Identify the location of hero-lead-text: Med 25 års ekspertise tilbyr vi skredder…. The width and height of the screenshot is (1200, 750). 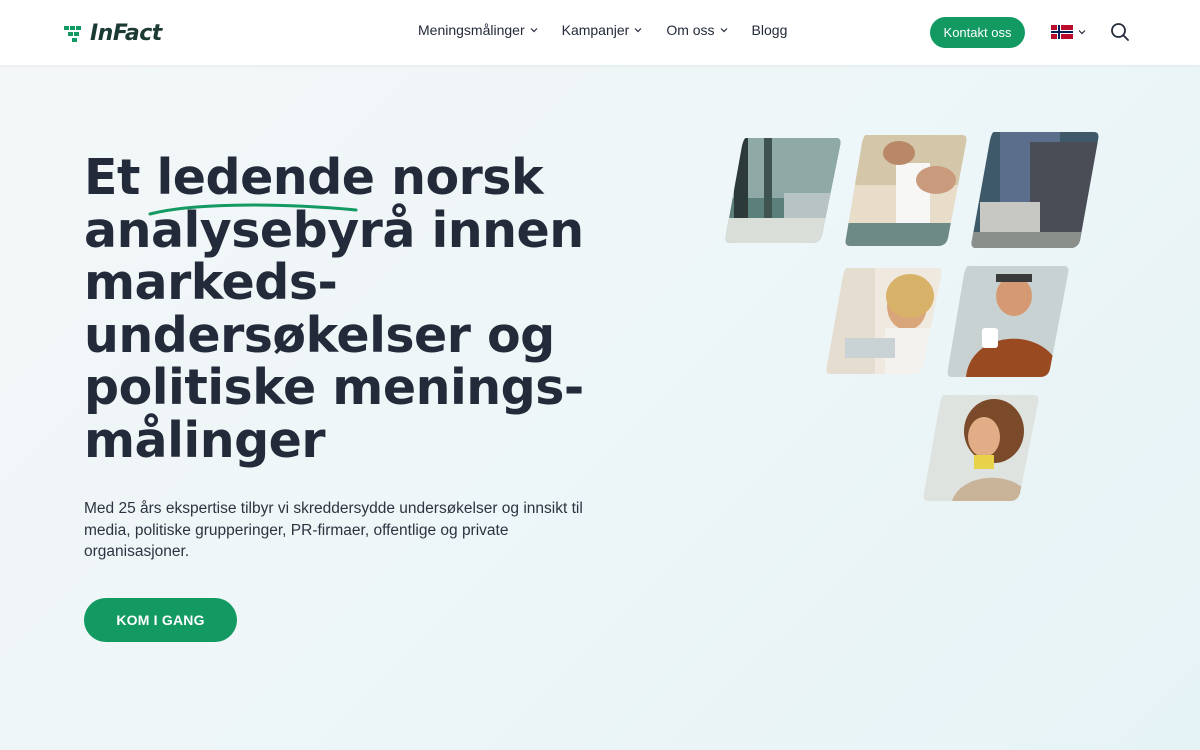
(333, 530).